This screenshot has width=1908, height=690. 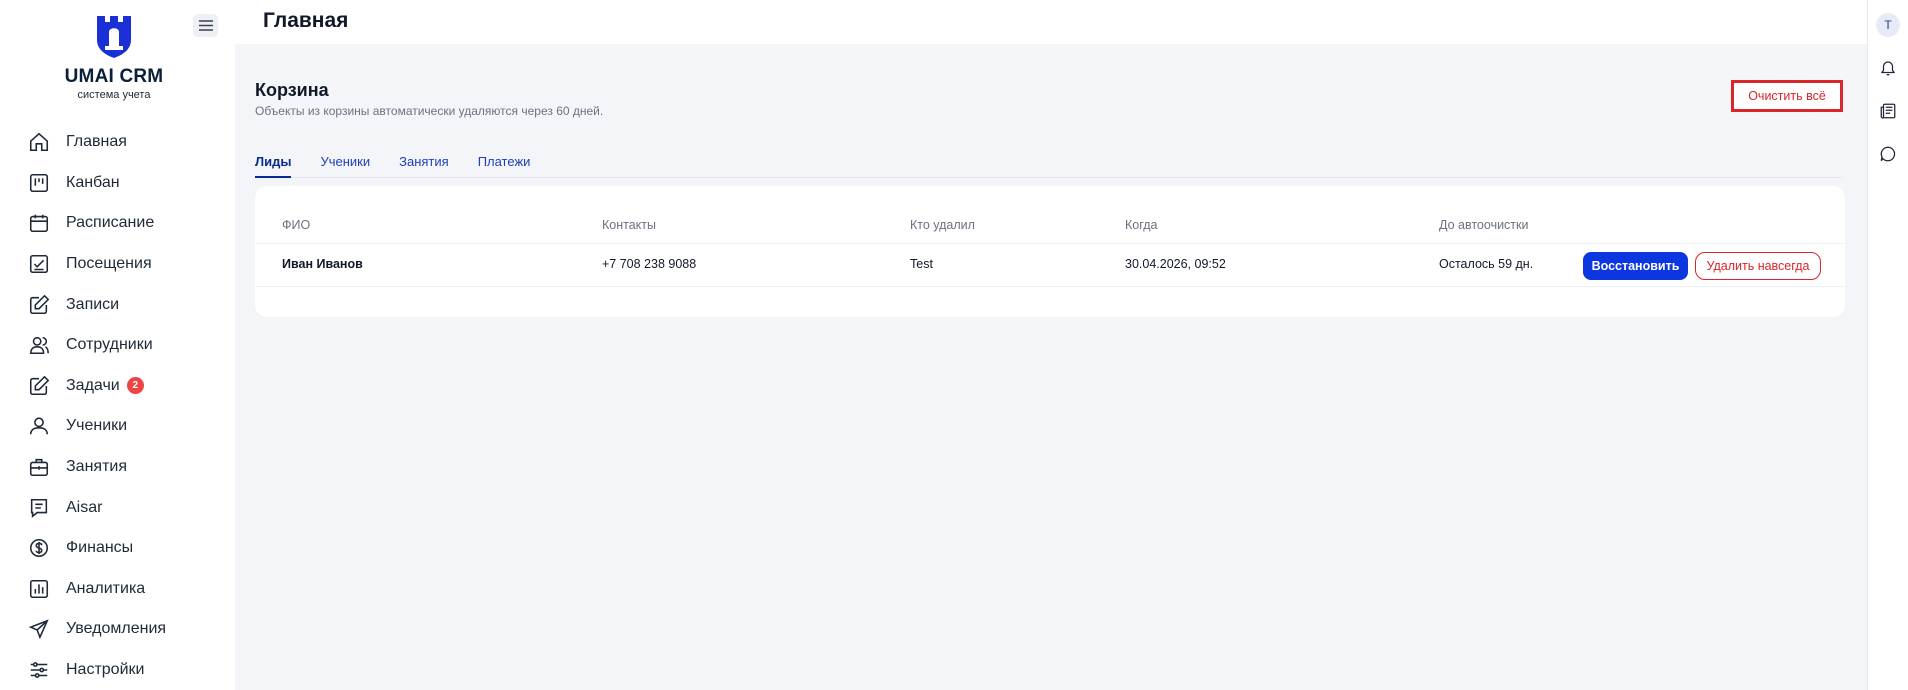 What do you see at coordinates (629, 225) in the screenshot?
I see `column-header-contacts: Контакты` at bounding box center [629, 225].